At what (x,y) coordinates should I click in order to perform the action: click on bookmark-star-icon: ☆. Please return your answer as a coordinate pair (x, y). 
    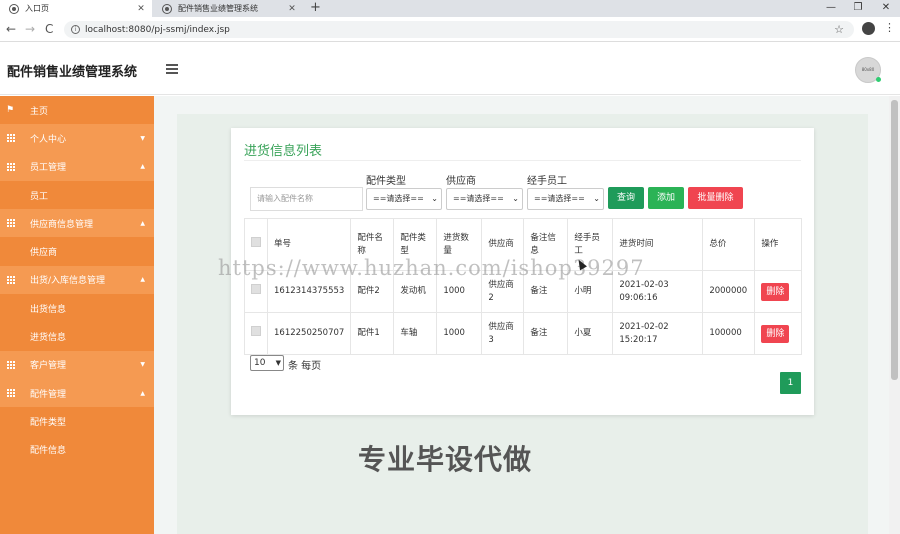
    Looking at the image, I should click on (839, 29).